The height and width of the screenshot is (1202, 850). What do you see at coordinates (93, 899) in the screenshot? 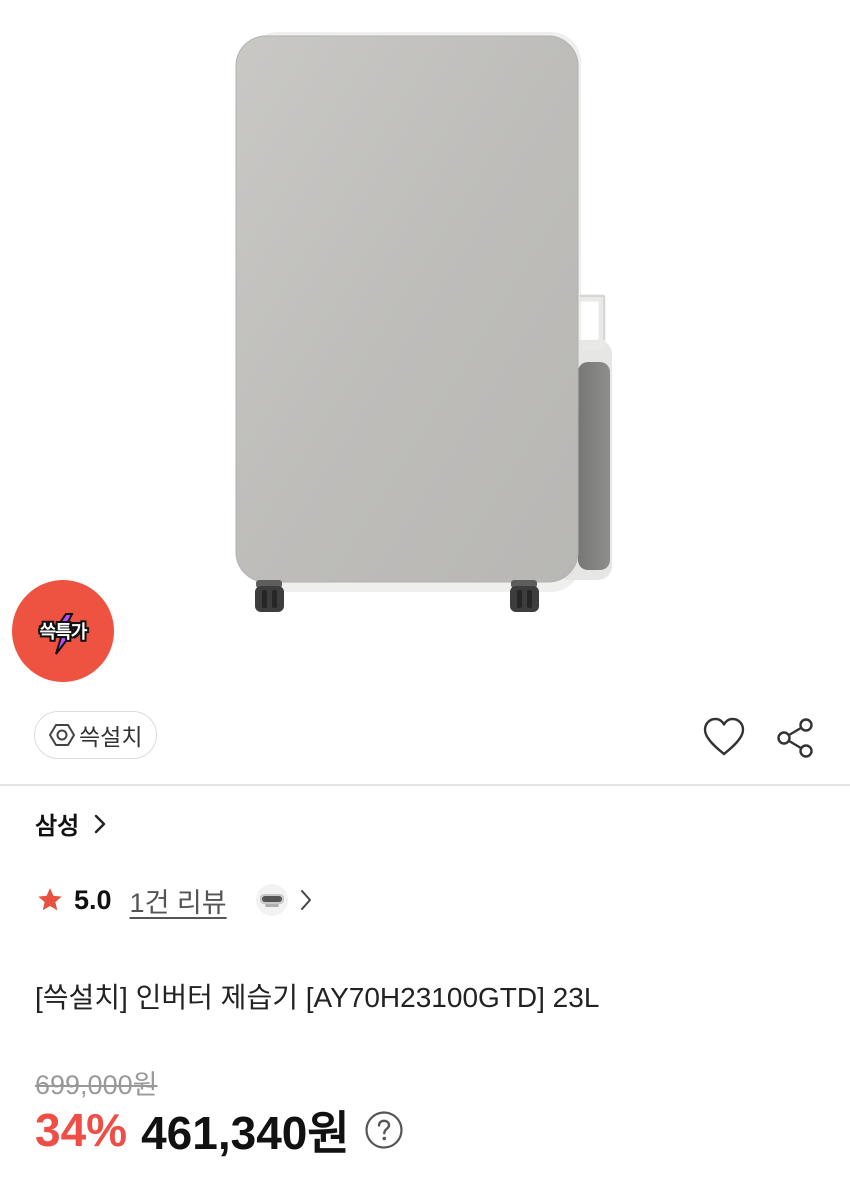
I see `rating-score: 5.0` at bounding box center [93, 899].